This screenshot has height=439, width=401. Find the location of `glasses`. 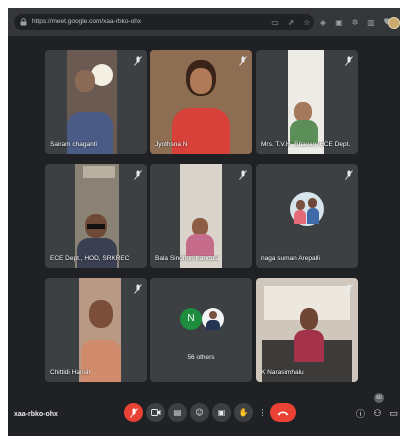

glasses is located at coordinates (96, 226).